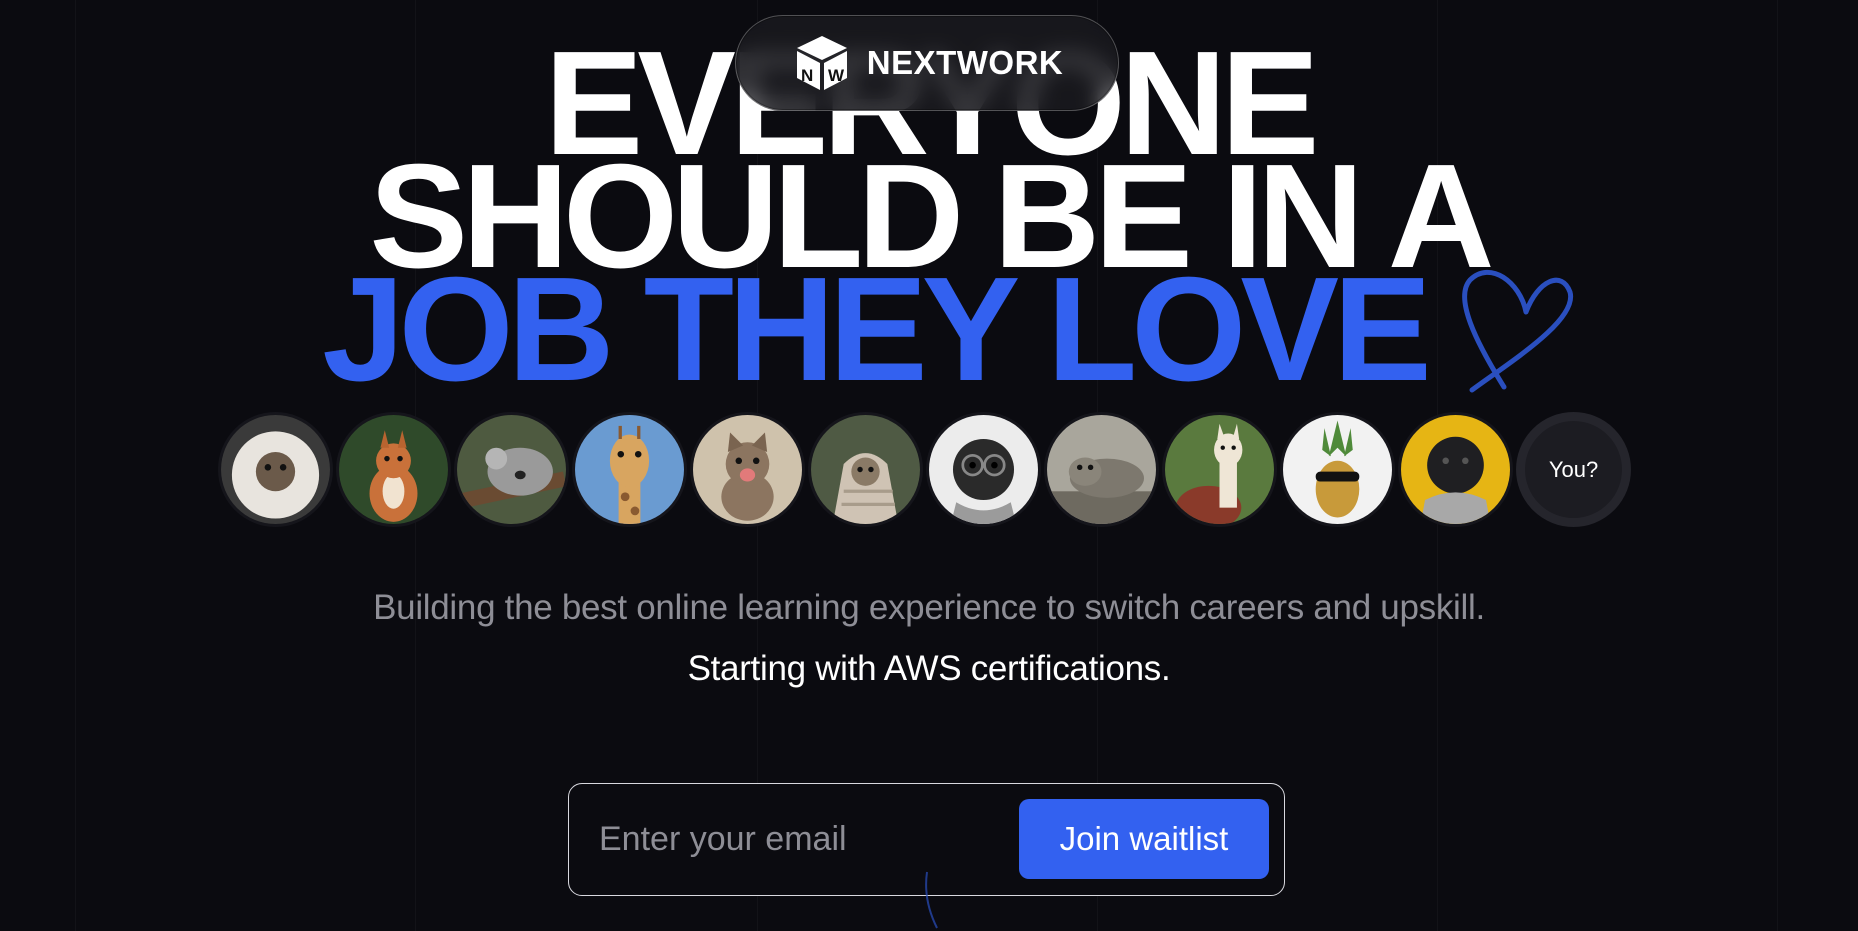 This screenshot has height=931, width=1858. Describe the element at coordinates (1219, 469) in the screenshot. I see `alpaca-avatar` at that location.